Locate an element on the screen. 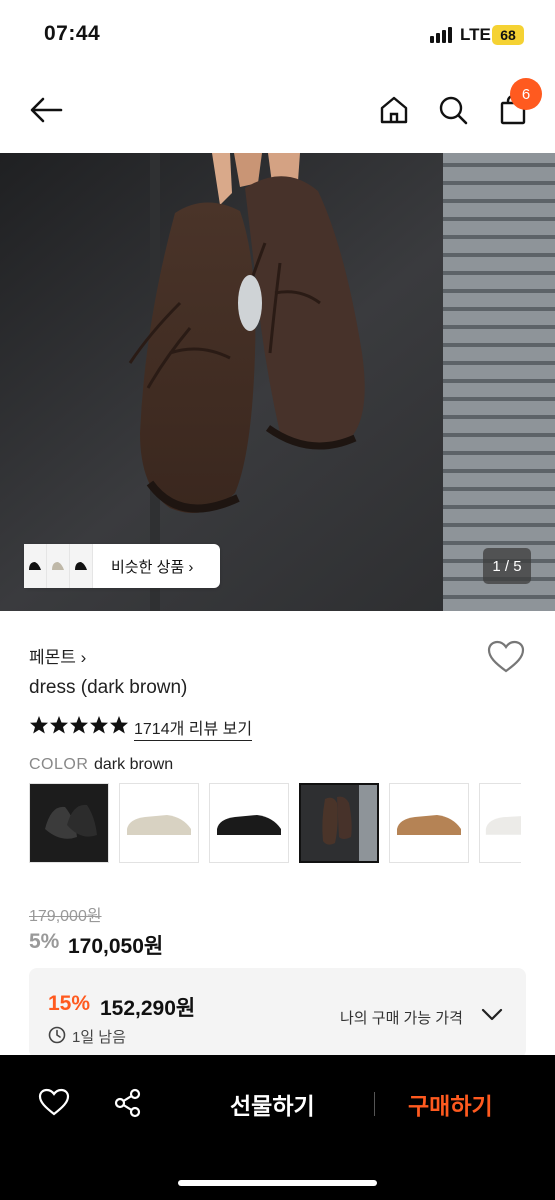 This screenshot has width=555, height=1200. bottom-wishlist-button is located at coordinates (54, 1104).